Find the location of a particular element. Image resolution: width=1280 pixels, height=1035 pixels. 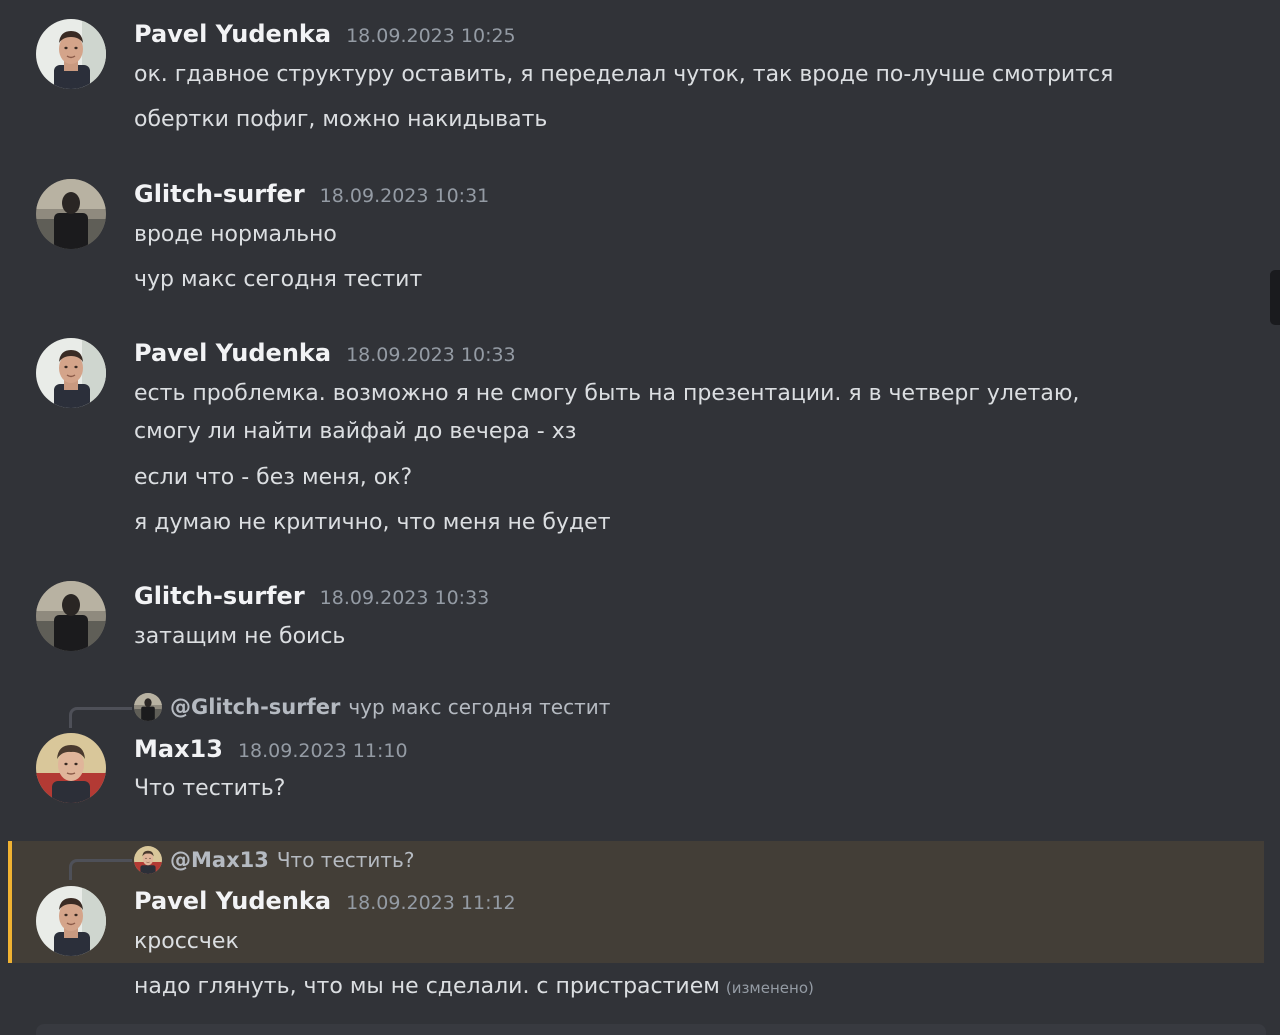

message-header: Pavel Yudenka 18.09.2023 11:12 is located at coordinates (325, 901).